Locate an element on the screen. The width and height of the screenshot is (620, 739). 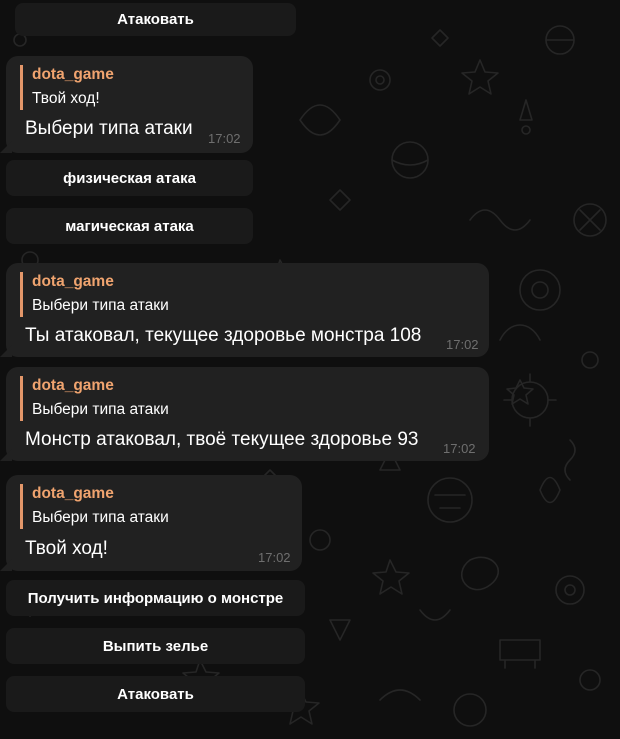
monster-info-button: Получить информацию о монстре is located at coordinates (155, 598).